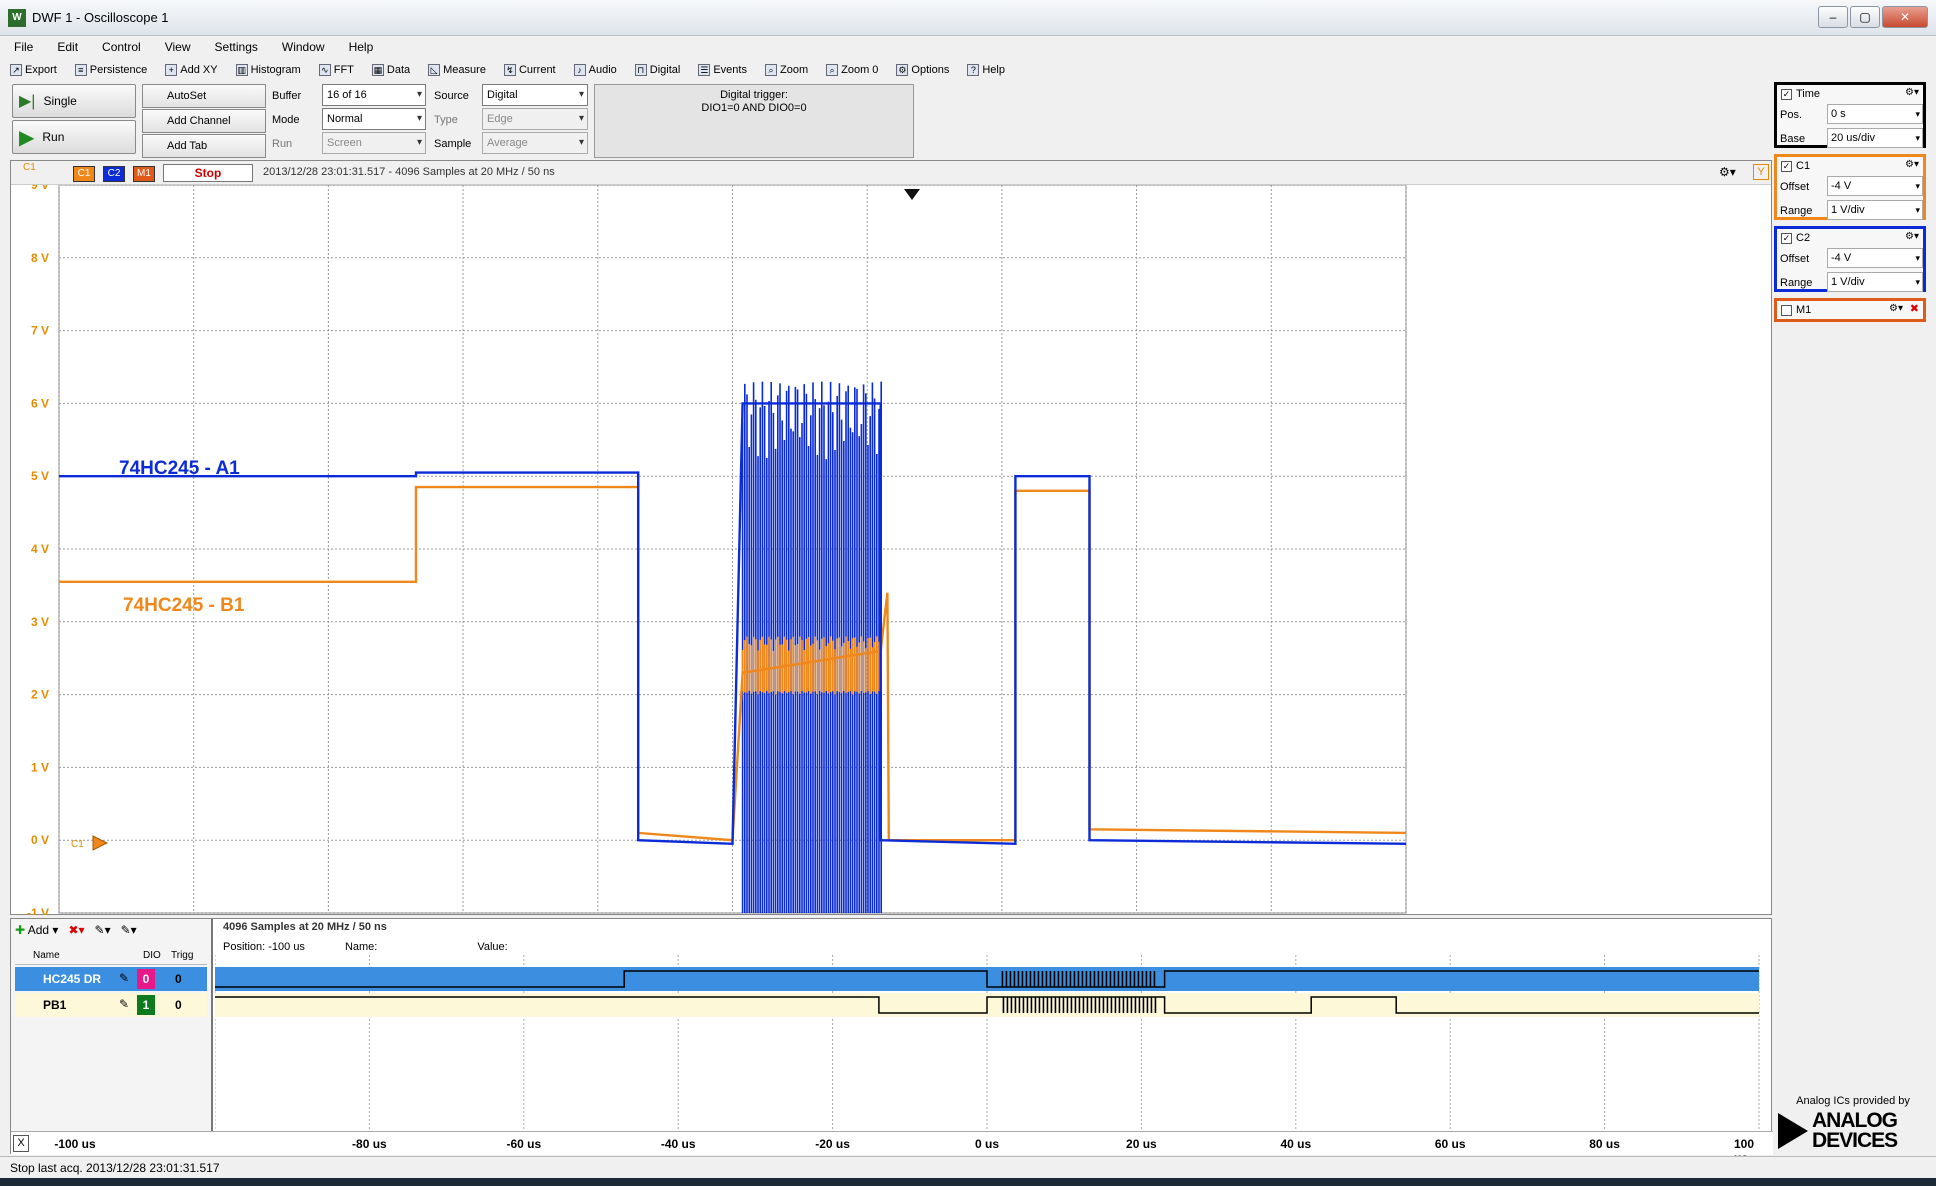  What do you see at coordinates (40, 622) in the screenshot?
I see `y-tick-label: 3 V` at bounding box center [40, 622].